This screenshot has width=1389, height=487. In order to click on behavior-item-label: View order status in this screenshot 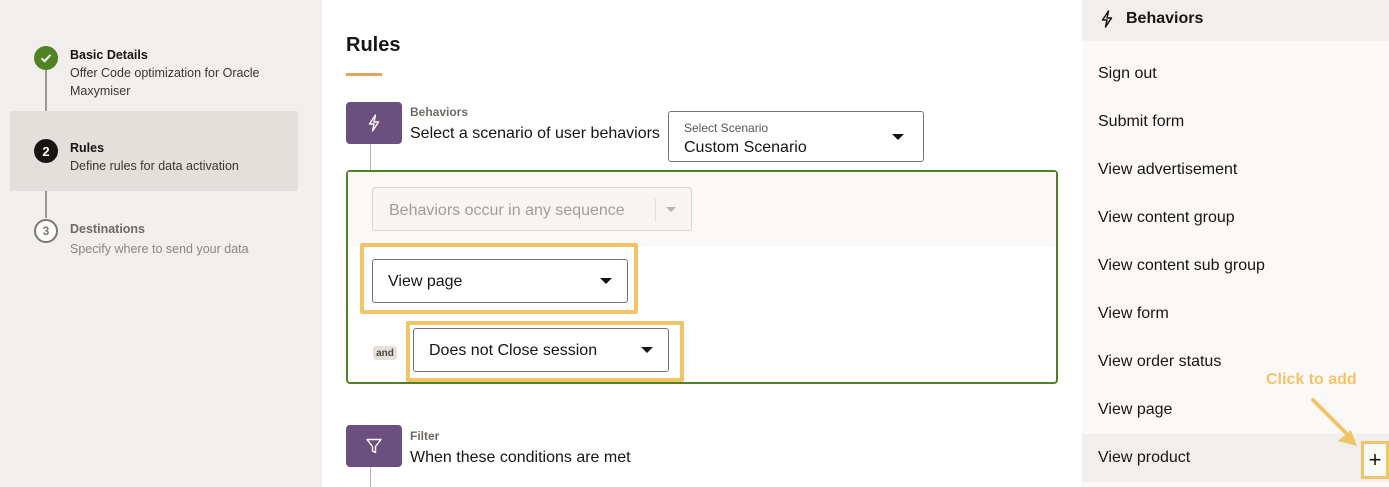, I will do `click(1160, 361)`.